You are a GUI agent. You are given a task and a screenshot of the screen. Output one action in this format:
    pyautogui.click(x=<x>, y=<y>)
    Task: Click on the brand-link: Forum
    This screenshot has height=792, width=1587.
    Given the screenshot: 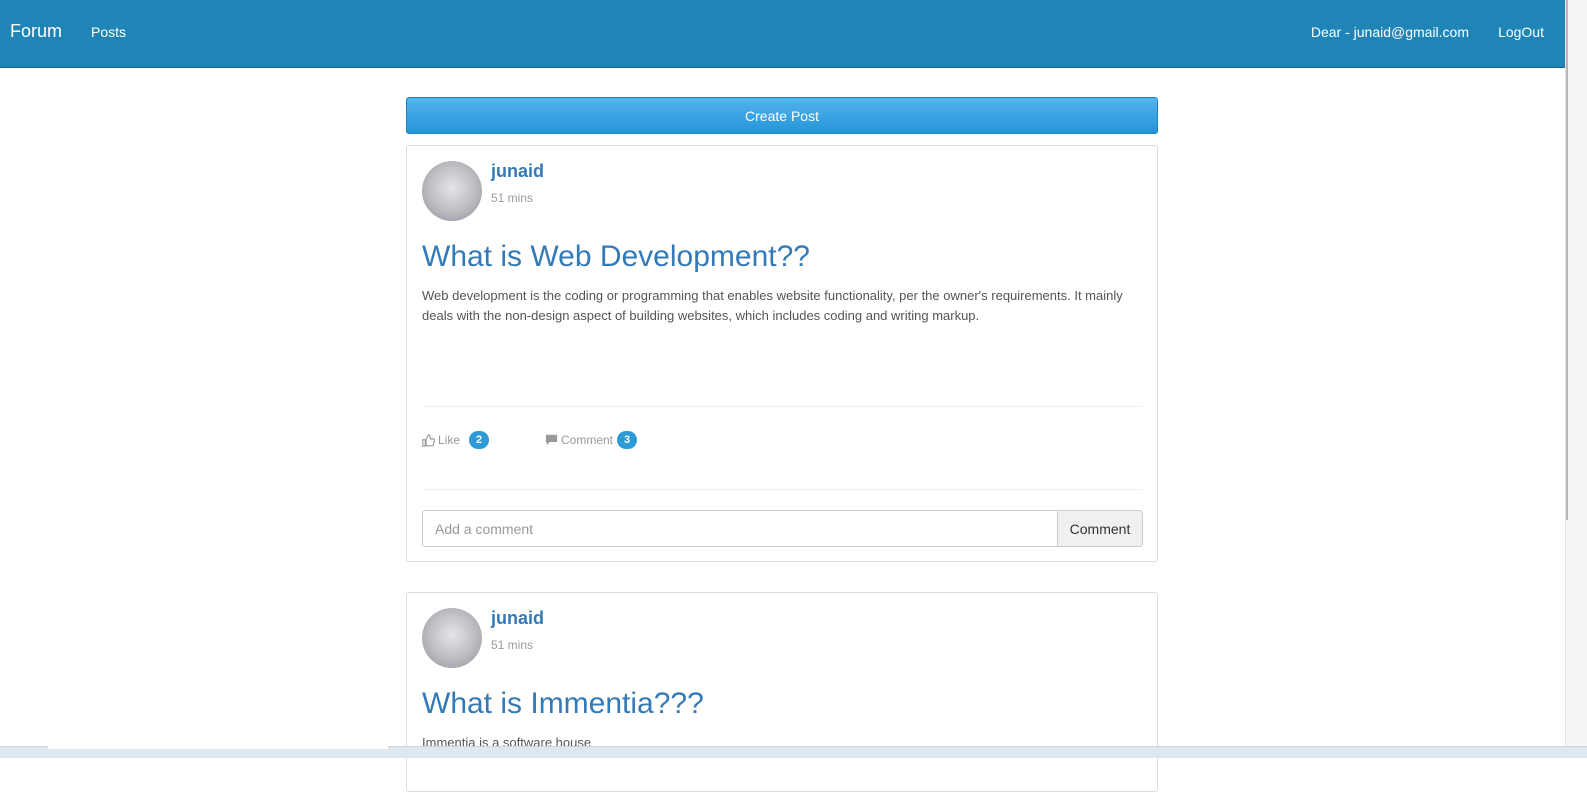 What is the action you would take?
    pyautogui.click(x=36, y=31)
    